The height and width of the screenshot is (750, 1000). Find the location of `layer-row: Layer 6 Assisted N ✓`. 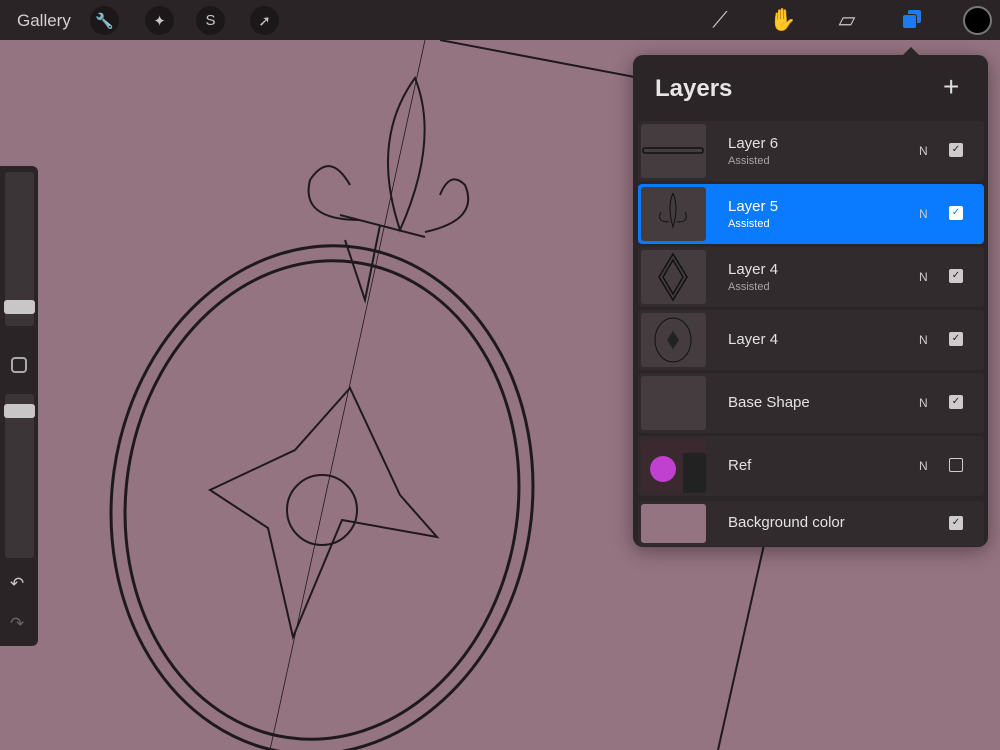

layer-row: Layer 6 Assisted N ✓ is located at coordinates (811, 151).